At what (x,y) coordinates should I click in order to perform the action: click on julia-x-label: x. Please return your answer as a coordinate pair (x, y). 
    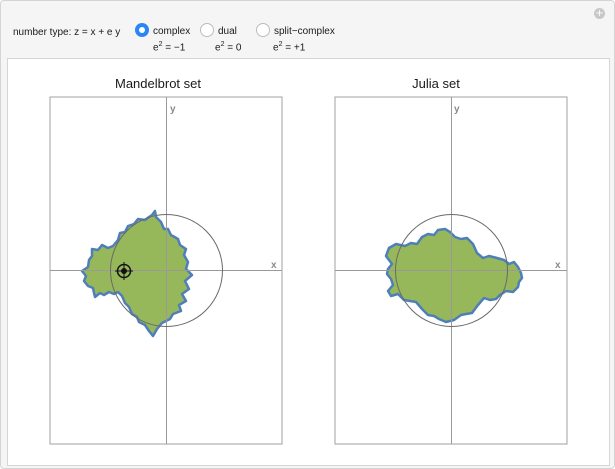
    Looking at the image, I should click on (558, 265).